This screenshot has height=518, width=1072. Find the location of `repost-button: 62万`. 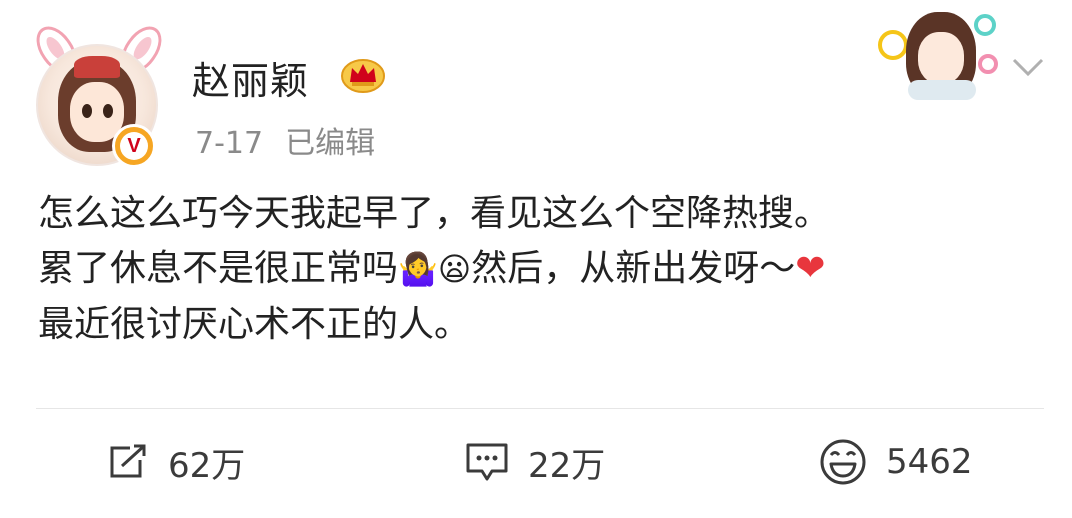

repost-button: 62万 is located at coordinates (175, 462).